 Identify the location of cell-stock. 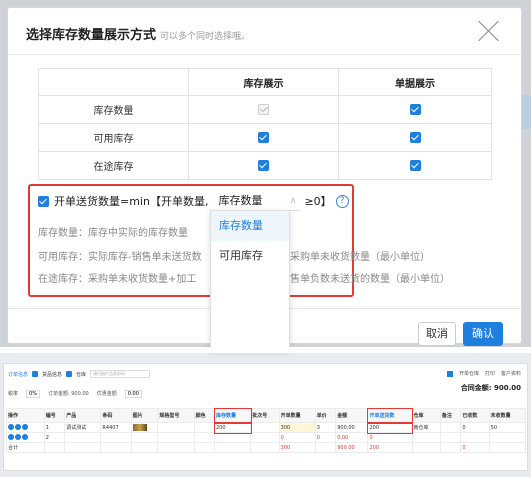
(233, 437).